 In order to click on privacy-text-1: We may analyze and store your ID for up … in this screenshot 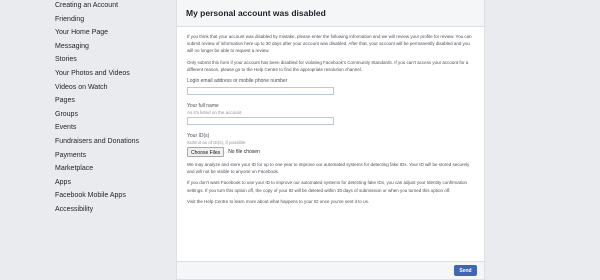, I will do `click(328, 168)`.